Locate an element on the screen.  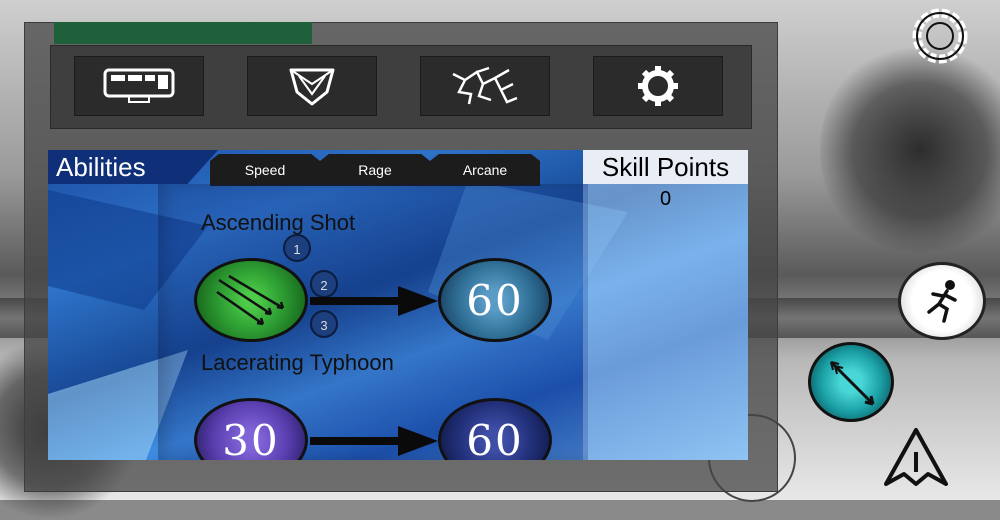
tab-arcane: Arcane is located at coordinates (485, 170).